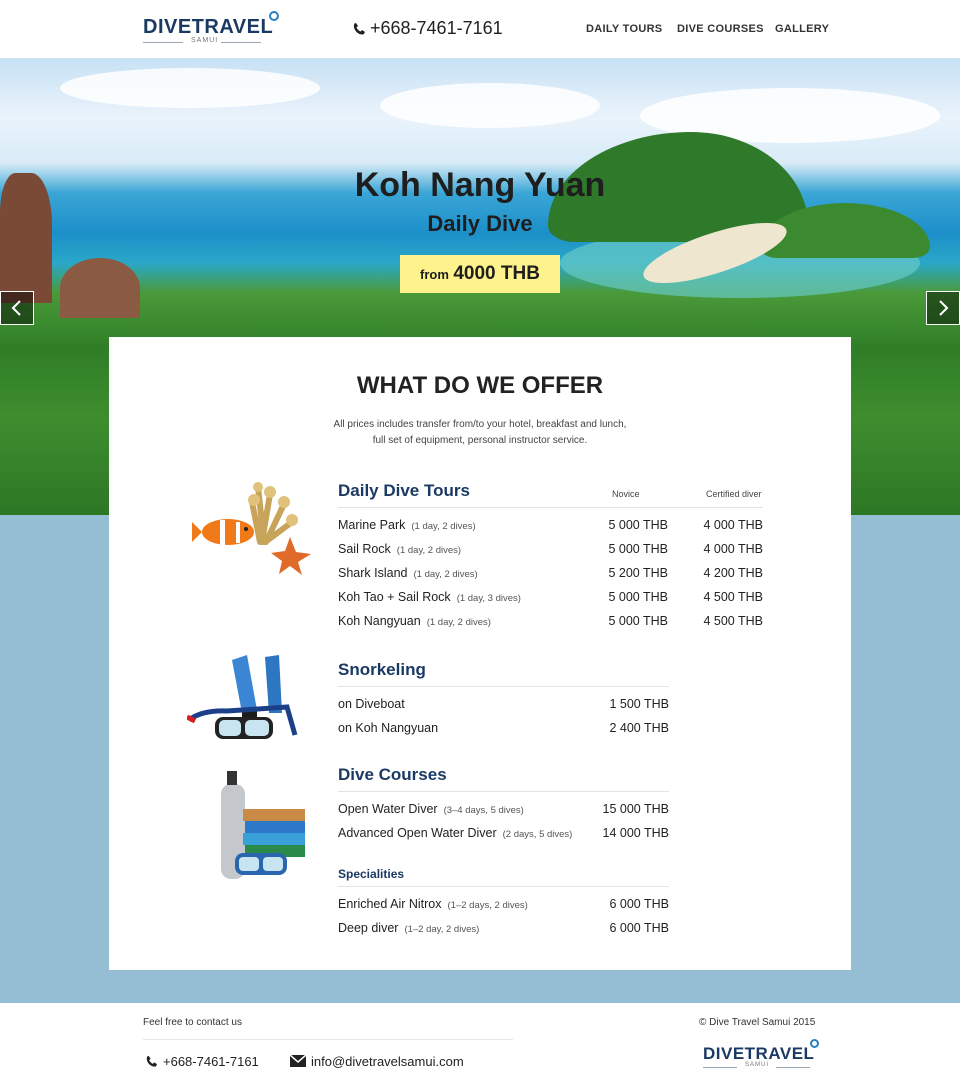 The image size is (960, 1081). What do you see at coordinates (802, 29) in the screenshot?
I see `nav-gallery: GALLERY` at bounding box center [802, 29].